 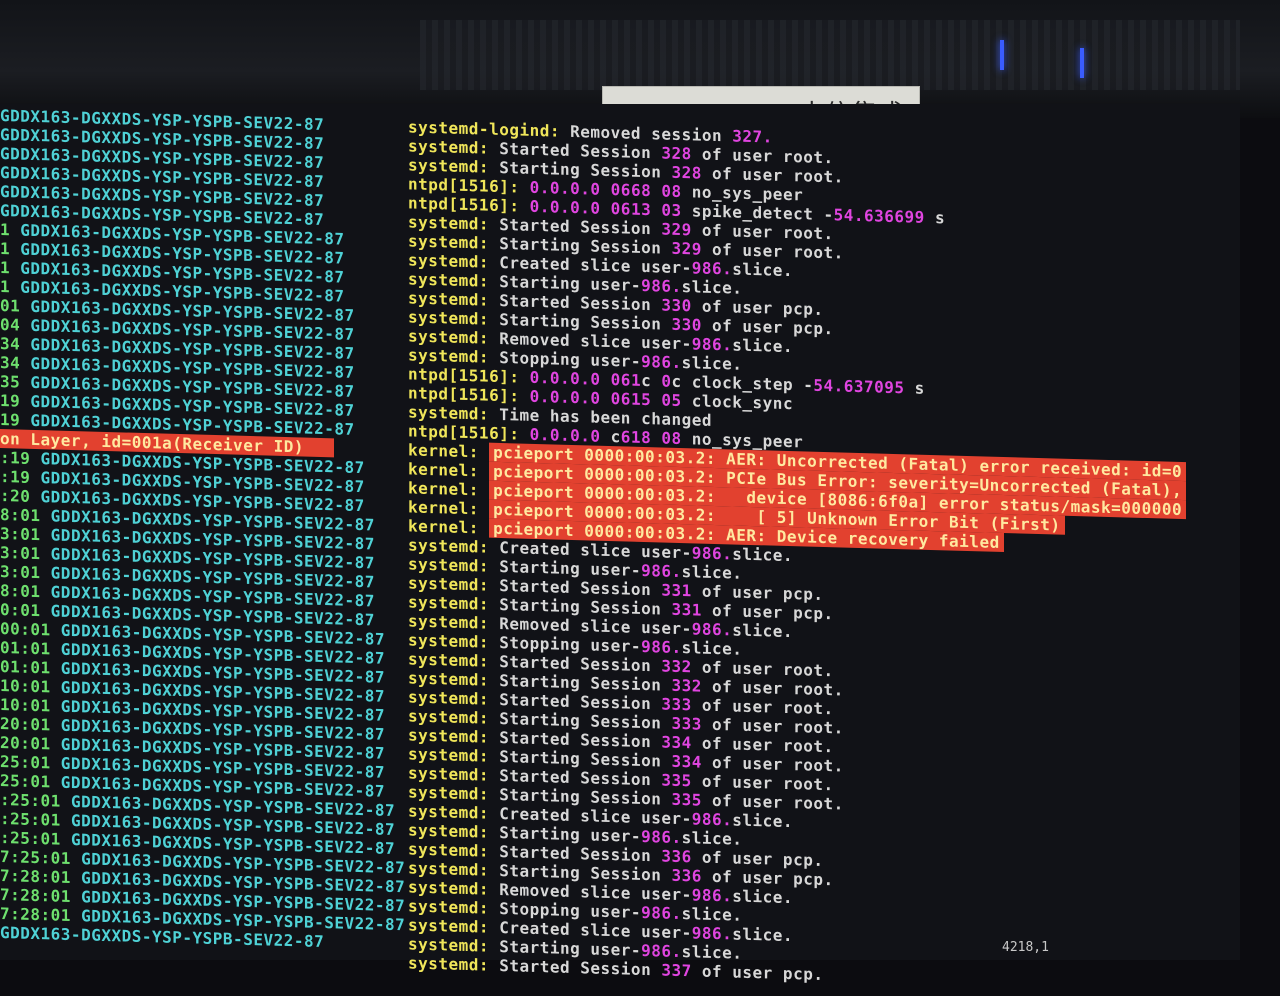 I want to click on log-timestamp: 00:01, so click(x=30, y=629).